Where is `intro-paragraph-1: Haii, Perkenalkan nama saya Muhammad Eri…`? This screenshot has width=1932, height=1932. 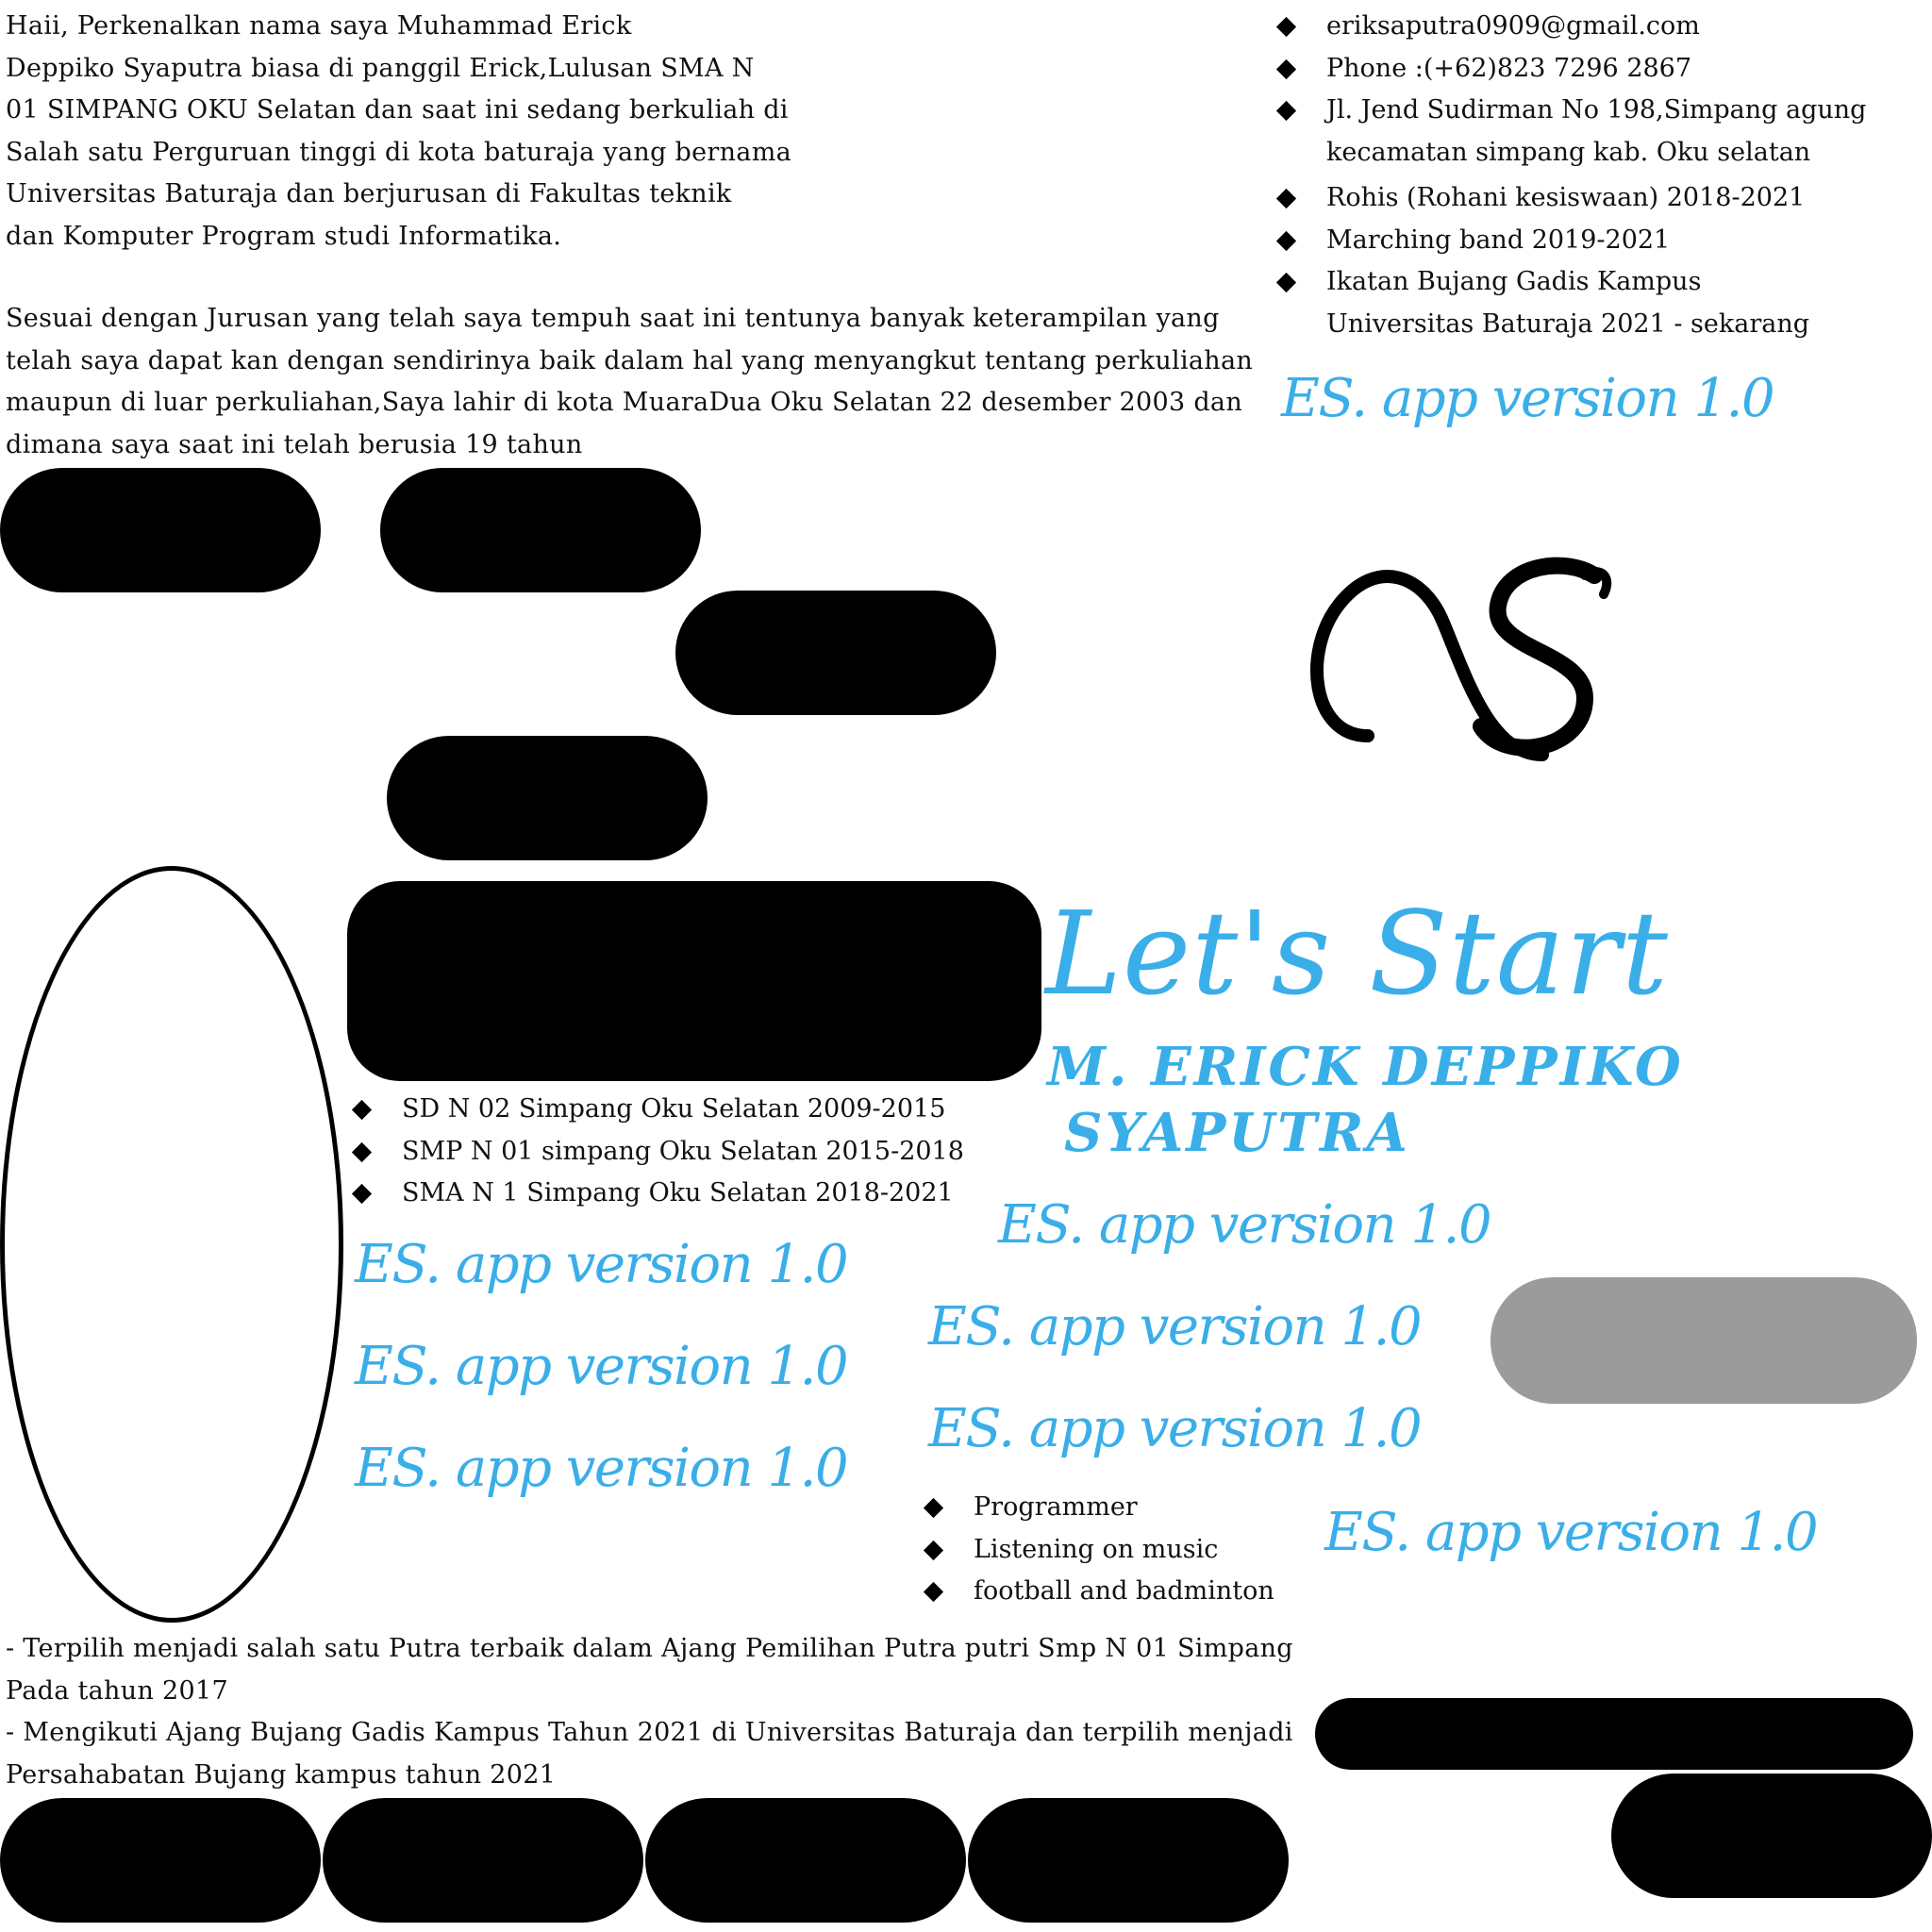 intro-paragraph-1: Haii, Perkenalkan nama saya Muhammad Eri… is located at coordinates (399, 131).